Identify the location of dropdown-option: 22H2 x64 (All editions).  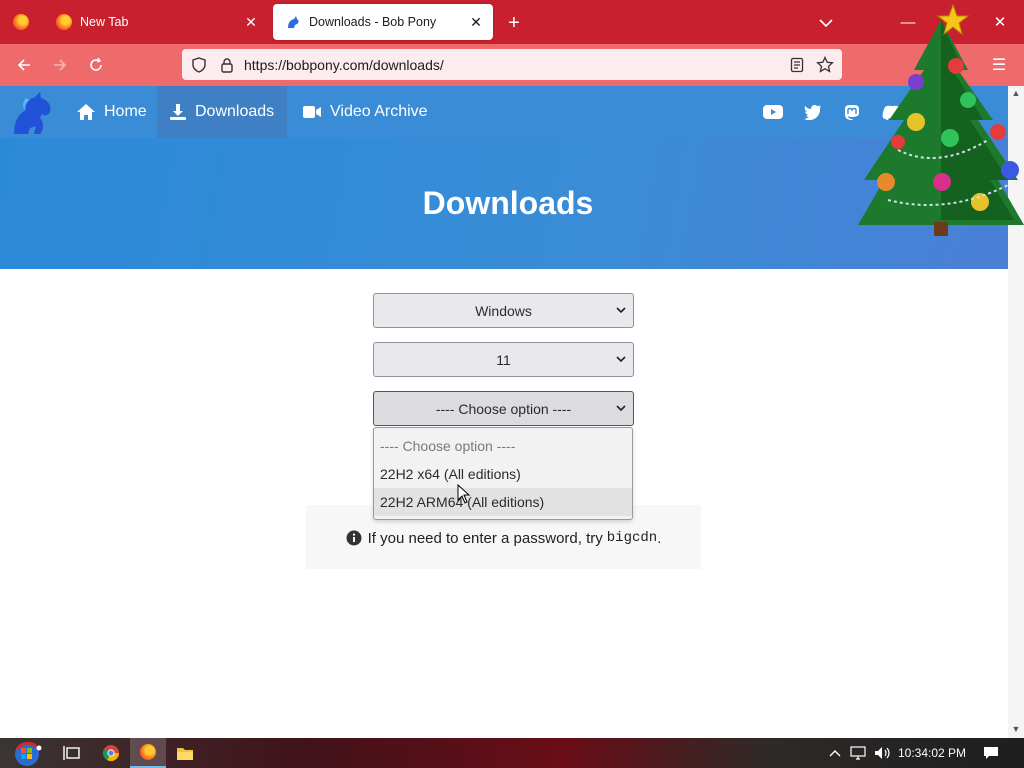
(503, 474).